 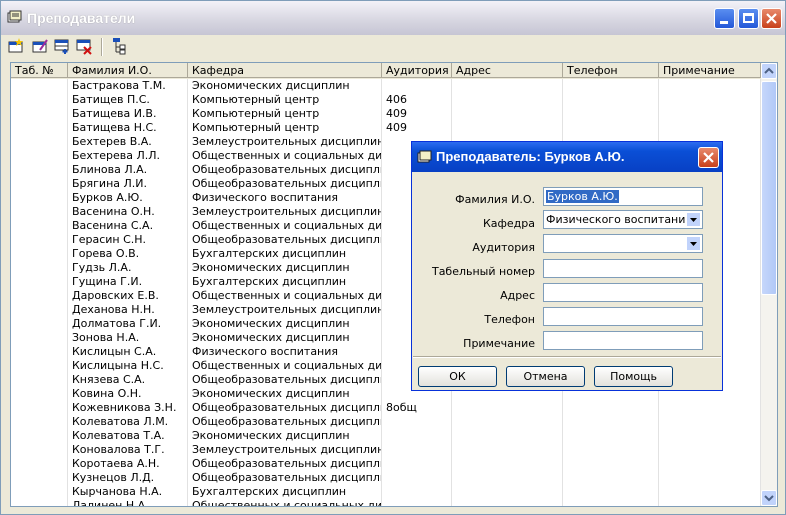 What do you see at coordinates (128, 198) in the screenshot?
I see `table-cell-name: Бурков А.Ю.` at bounding box center [128, 198].